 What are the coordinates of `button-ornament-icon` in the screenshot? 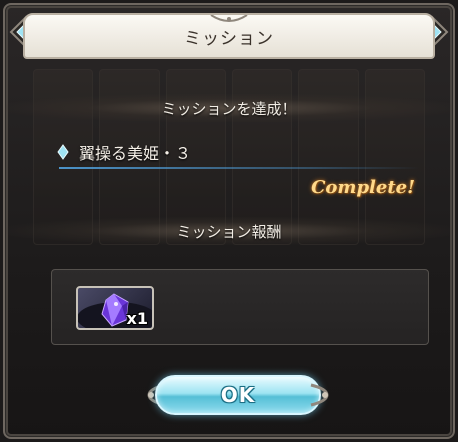 It's located at (319, 395).